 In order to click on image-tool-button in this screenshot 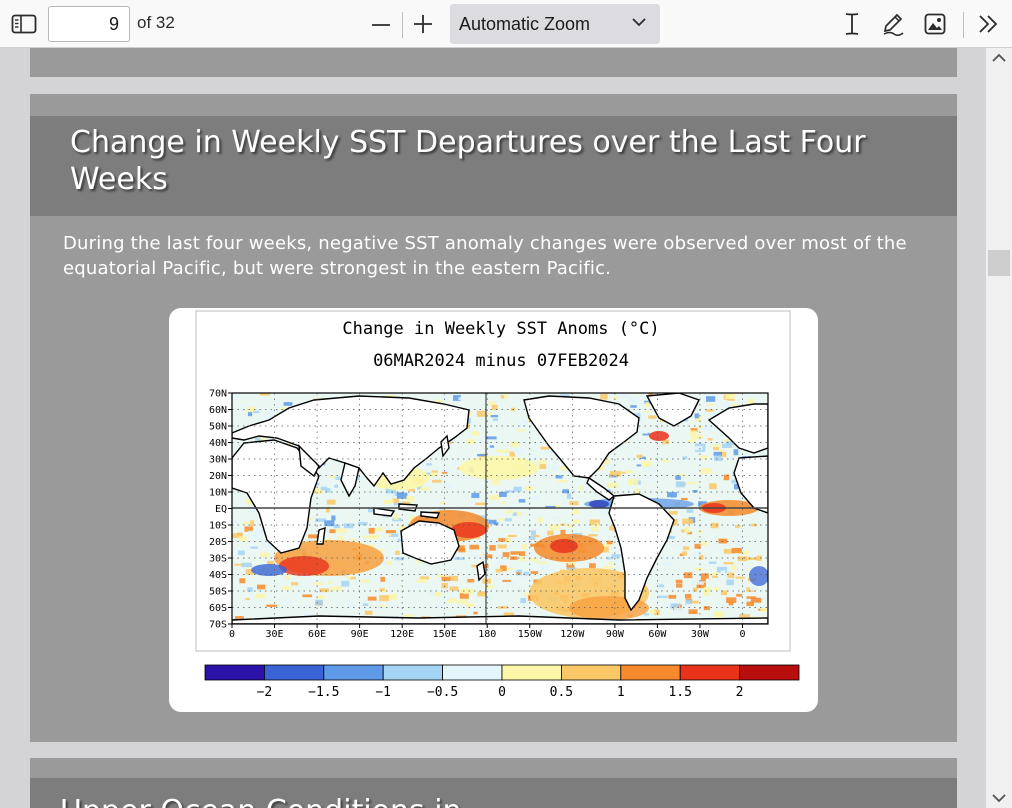, I will do `click(935, 24)`.